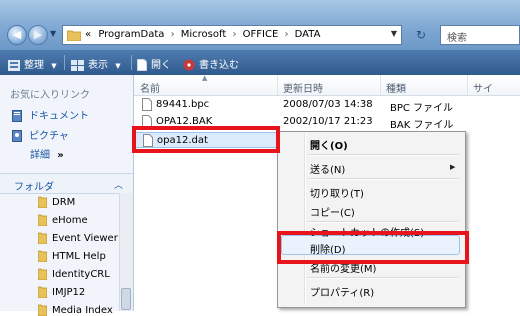  What do you see at coordinates (327, 85) in the screenshot?
I see `column-header-row: 名前 ▲ 更新日時 種類 サイ` at bounding box center [327, 85].